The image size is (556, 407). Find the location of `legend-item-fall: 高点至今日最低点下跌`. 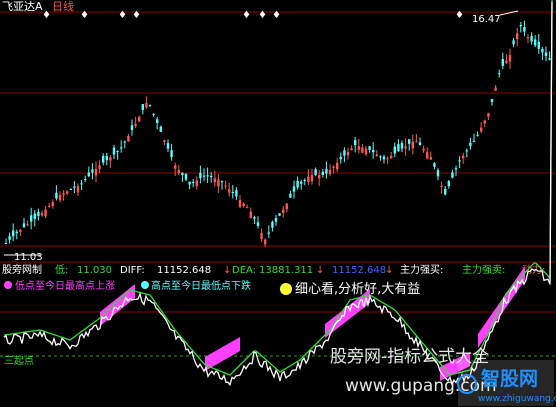

legend-item-fall: 高点至今日最低点下跌 is located at coordinates (201, 285).